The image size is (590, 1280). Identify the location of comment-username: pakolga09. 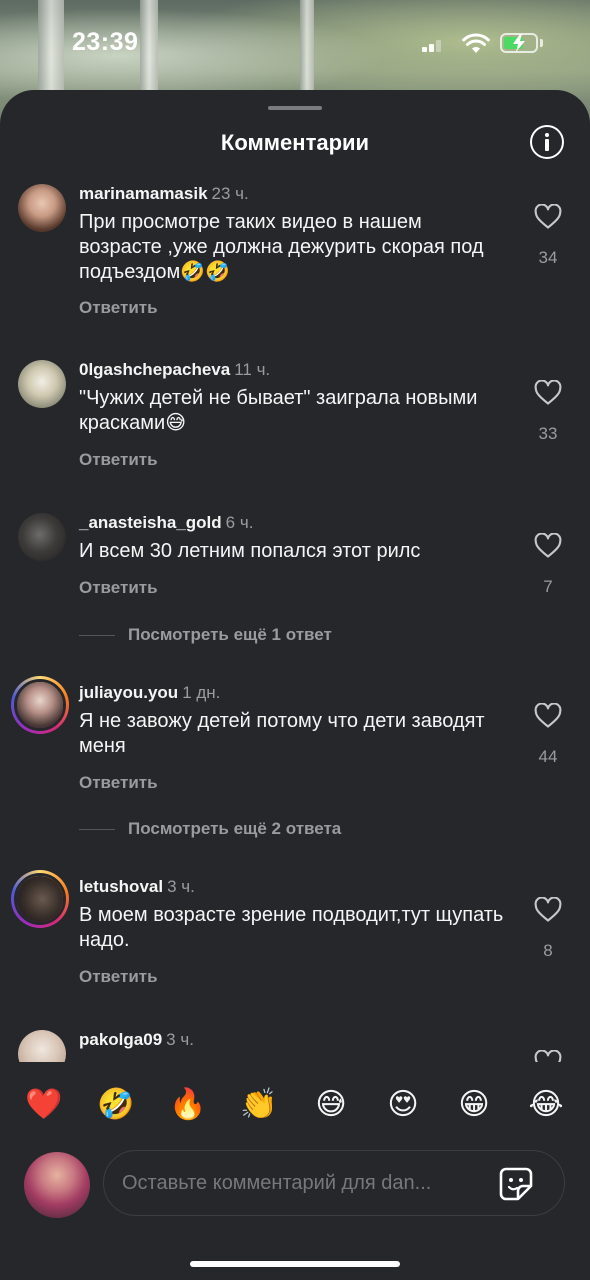
(120, 1039).